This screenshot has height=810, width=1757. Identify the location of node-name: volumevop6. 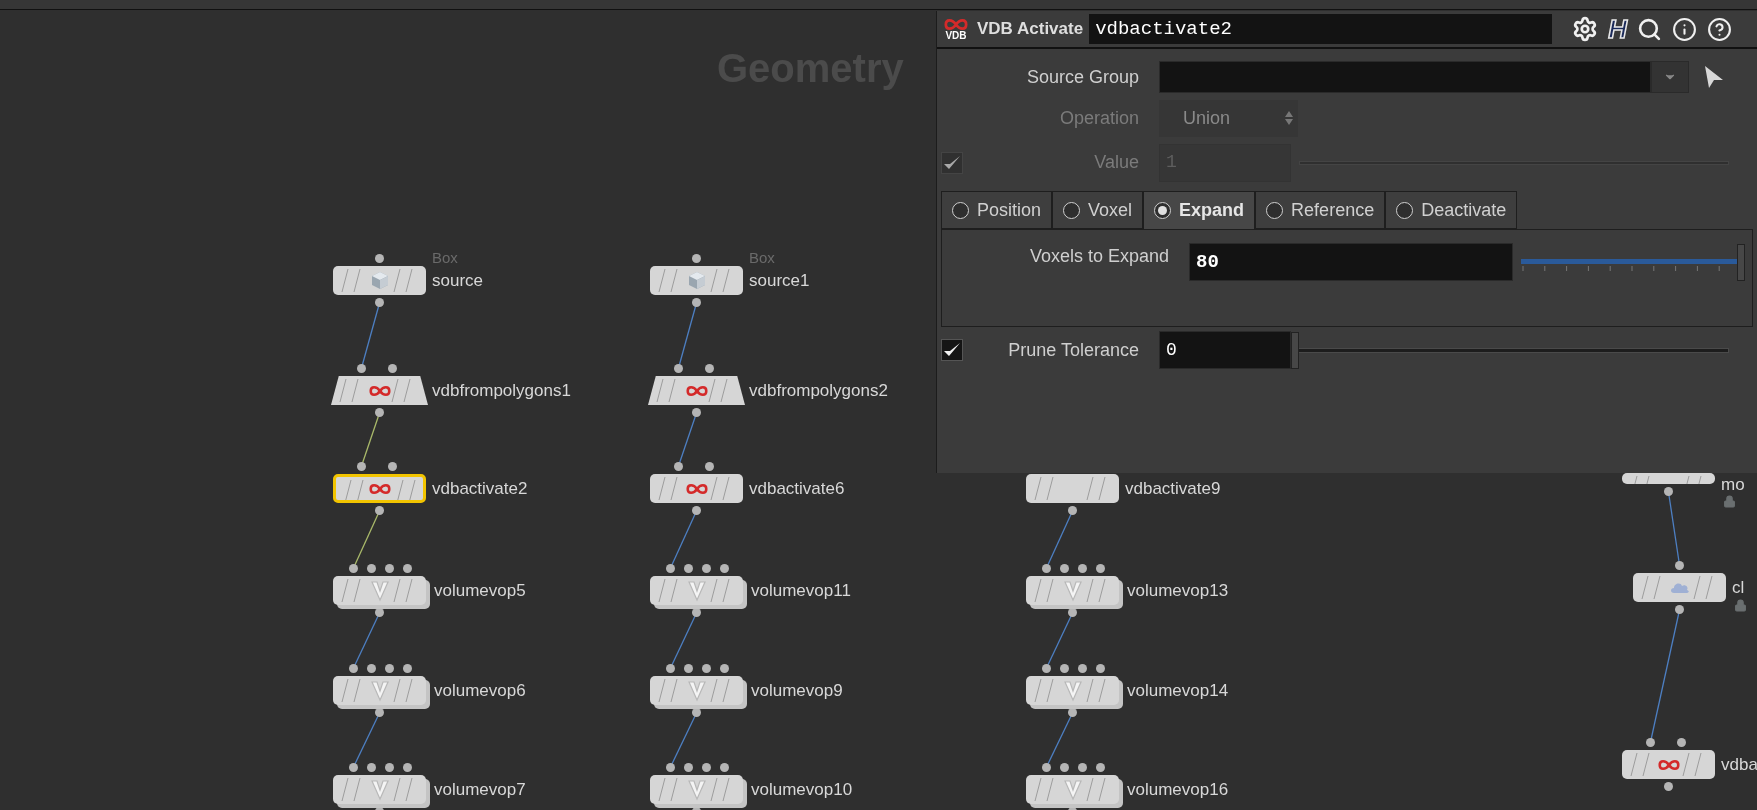
(480, 690).